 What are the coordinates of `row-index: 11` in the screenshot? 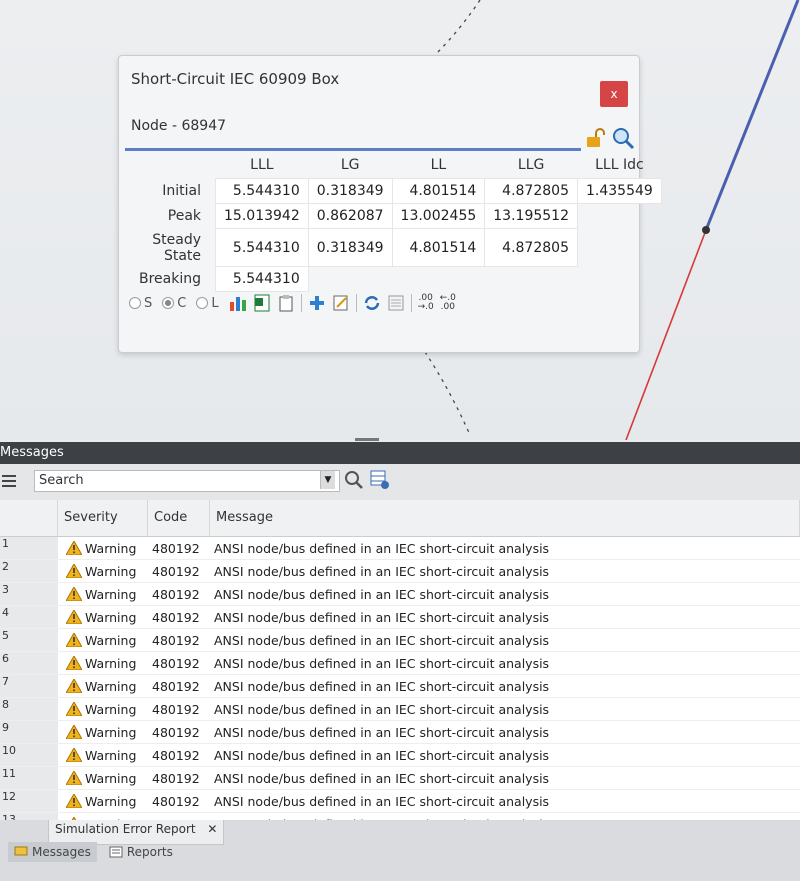 It's located at (29, 778).